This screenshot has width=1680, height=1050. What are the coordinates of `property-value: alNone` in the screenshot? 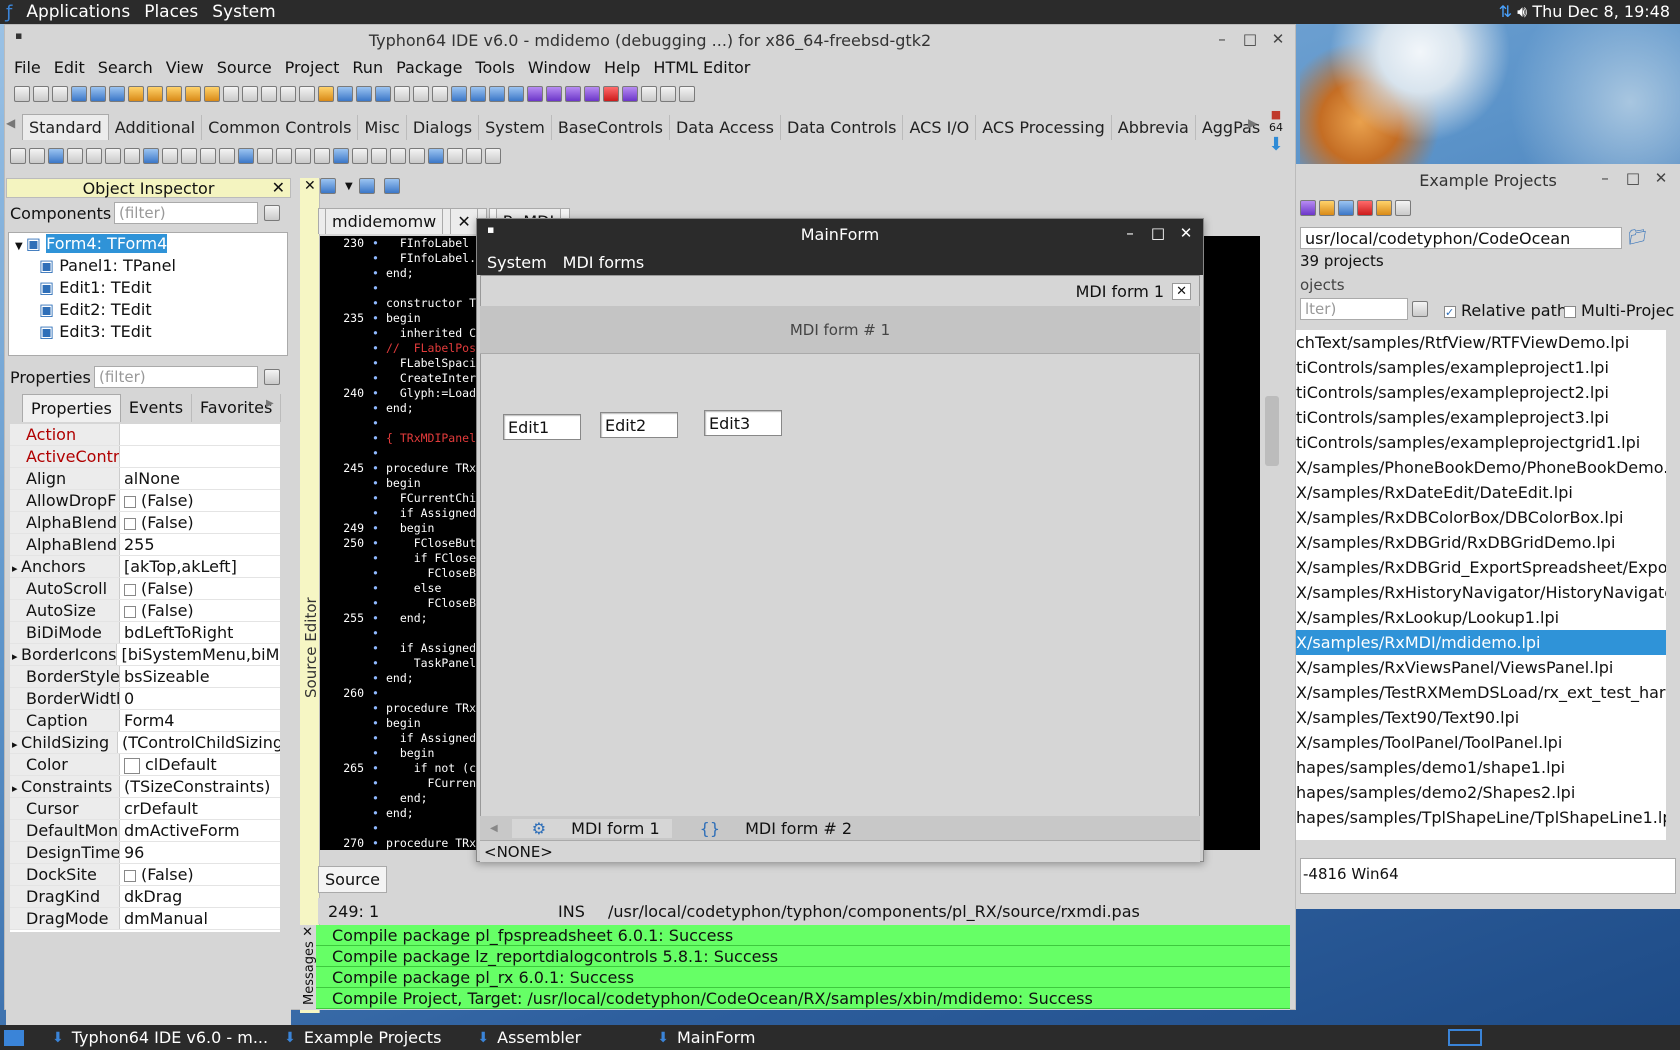 It's located at (150, 478).